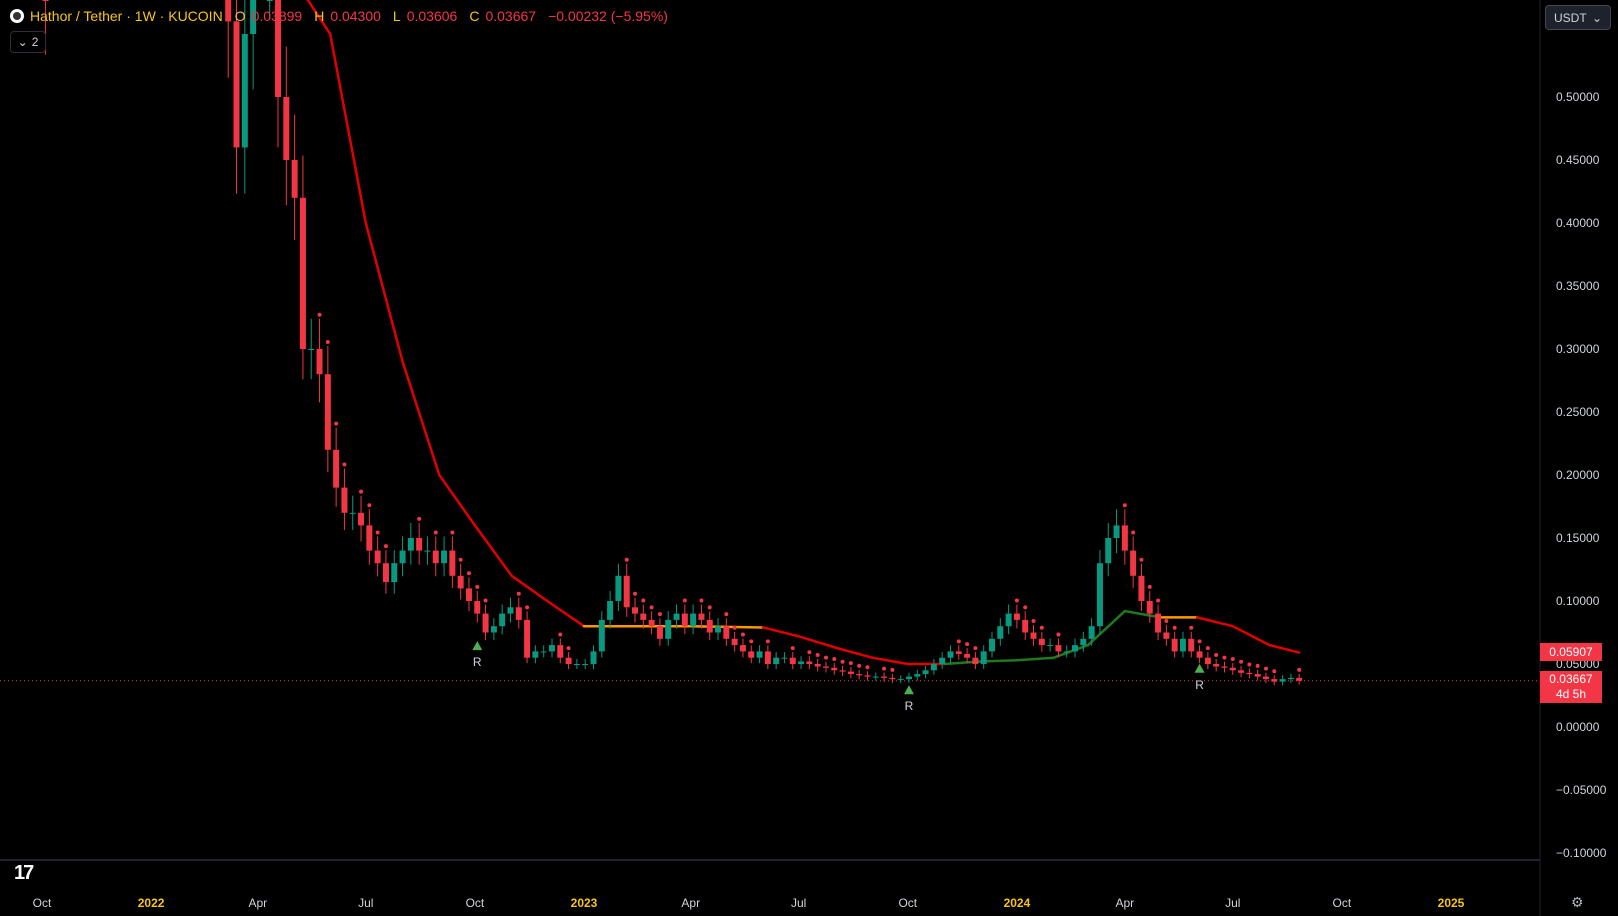 The image size is (1618, 916). I want to click on x-tick-label: Oct, so click(907, 903).